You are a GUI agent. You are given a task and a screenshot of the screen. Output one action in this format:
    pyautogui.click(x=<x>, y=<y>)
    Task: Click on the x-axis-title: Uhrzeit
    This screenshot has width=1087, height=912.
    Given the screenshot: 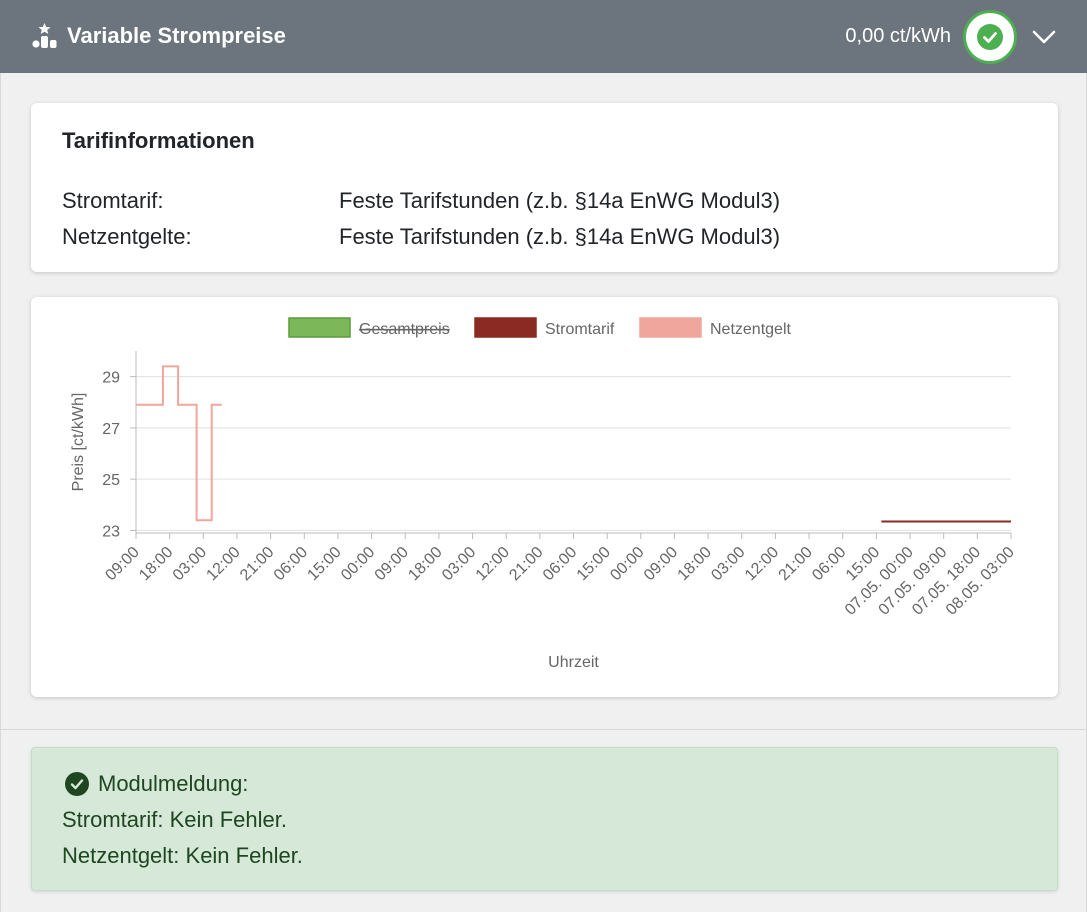 What is the action you would take?
    pyautogui.click(x=573, y=662)
    